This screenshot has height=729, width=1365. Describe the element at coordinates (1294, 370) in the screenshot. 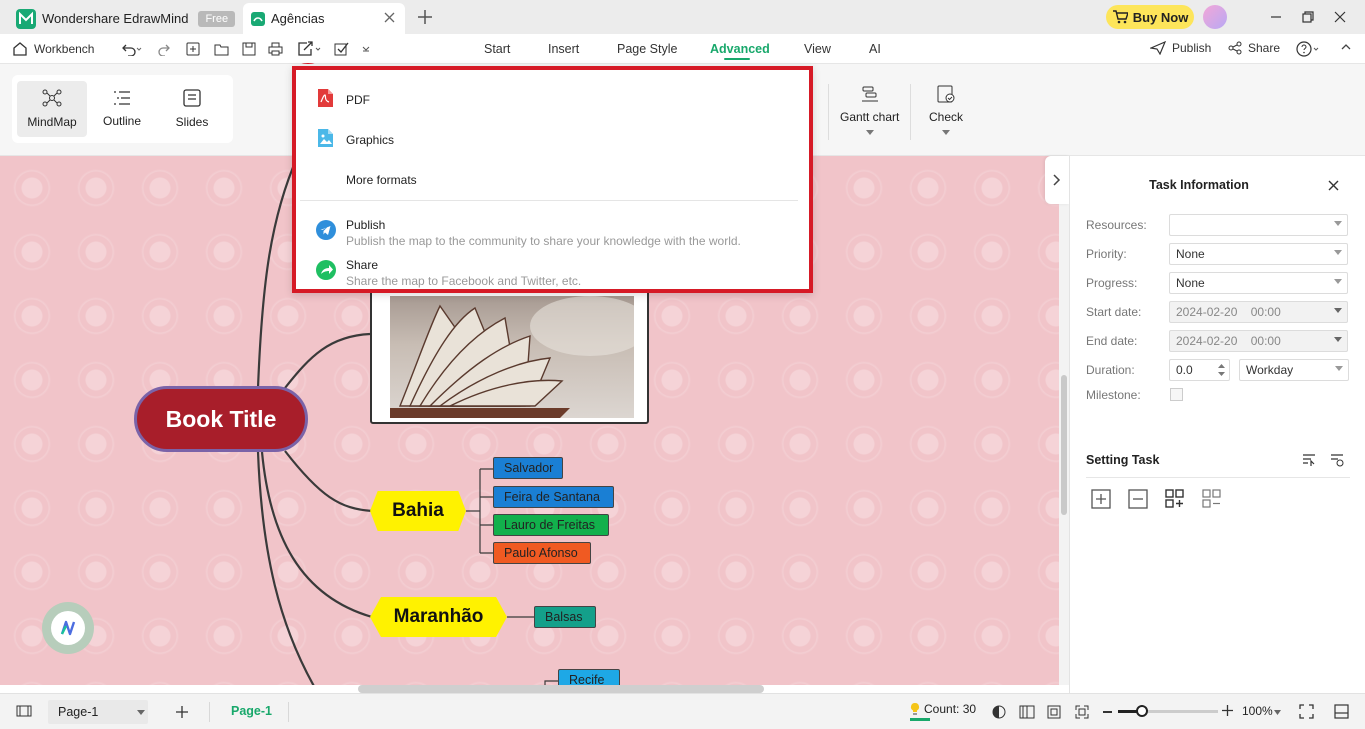

I see `duration-unit-select: Workday` at that location.